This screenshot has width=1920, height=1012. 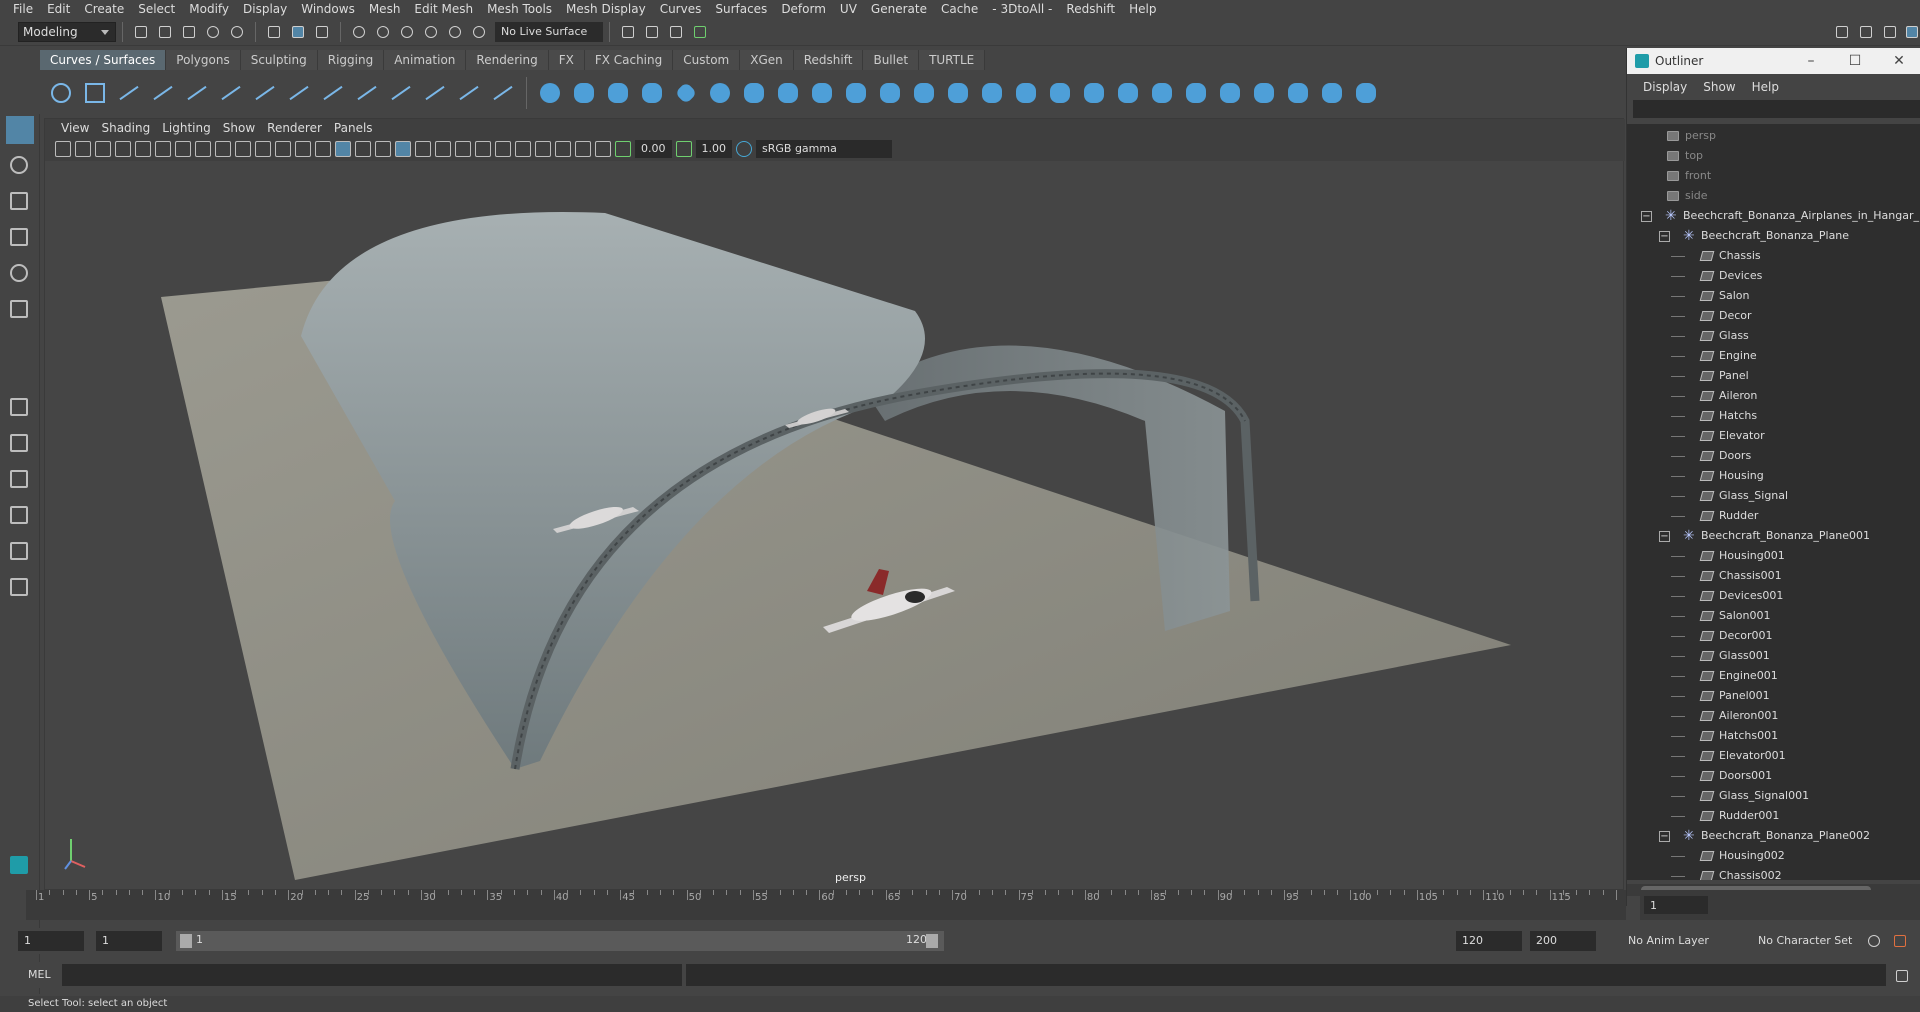 What do you see at coordinates (1773, 716) in the screenshot?
I see `outliner-mesh-item: Aileron001` at bounding box center [1773, 716].